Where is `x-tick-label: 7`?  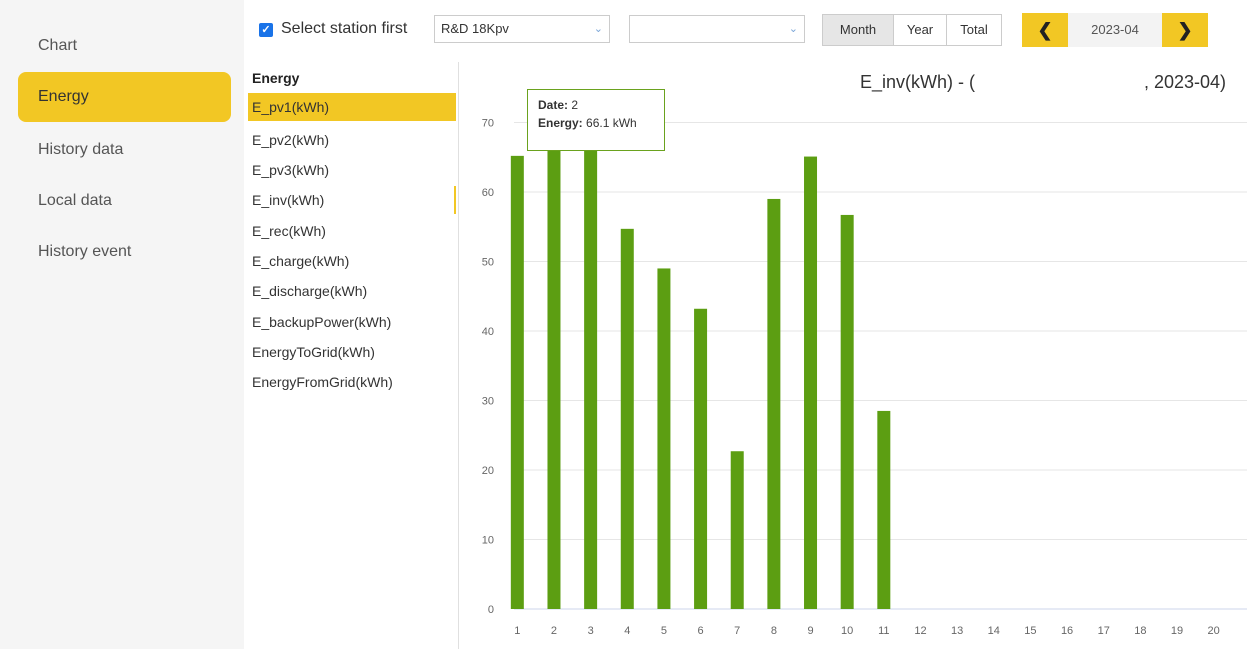 x-tick-label: 7 is located at coordinates (737, 631).